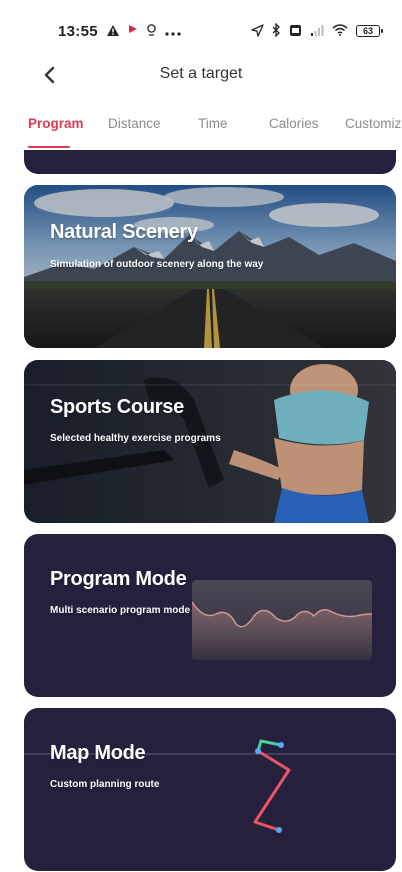 This screenshot has height=872, width=402. What do you see at coordinates (373, 123) in the screenshot?
I see `tab-customize: Customize` at bounding box center [373, 123].